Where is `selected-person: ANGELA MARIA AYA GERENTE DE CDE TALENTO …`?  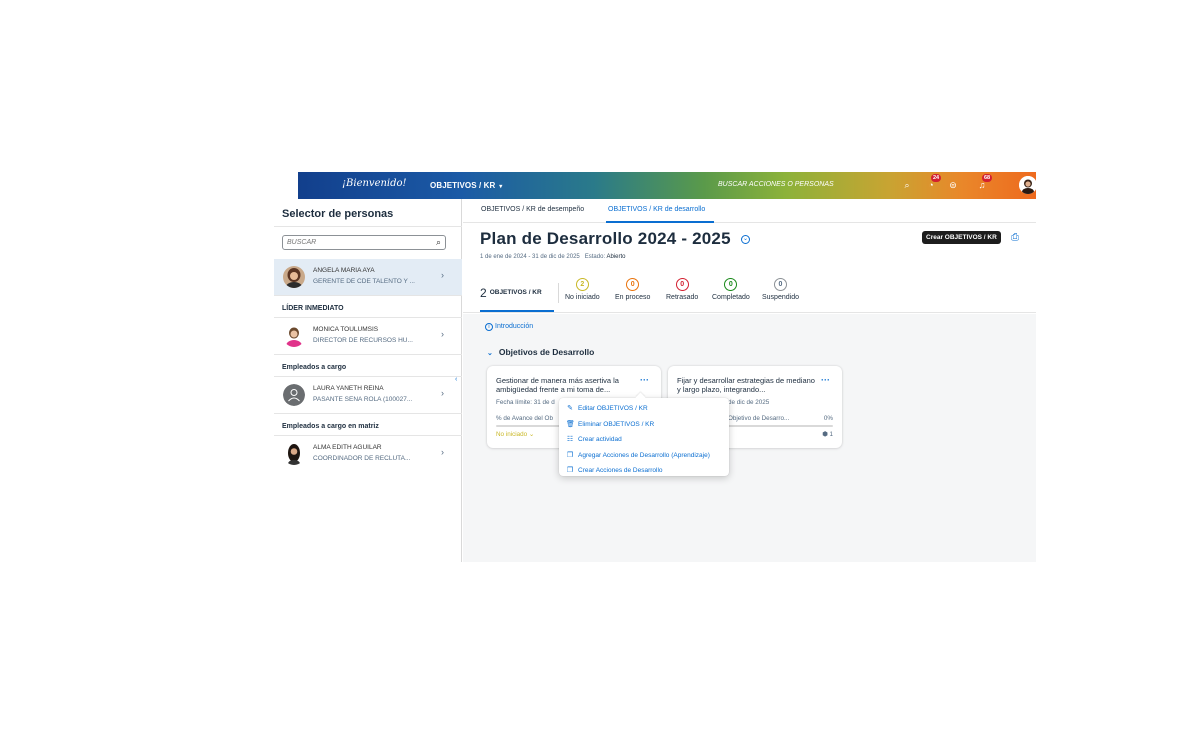
selected-person: ANGELA MARIA AYA GERENTE DE CDE TALENTO … is located at coordinates (368, 277).